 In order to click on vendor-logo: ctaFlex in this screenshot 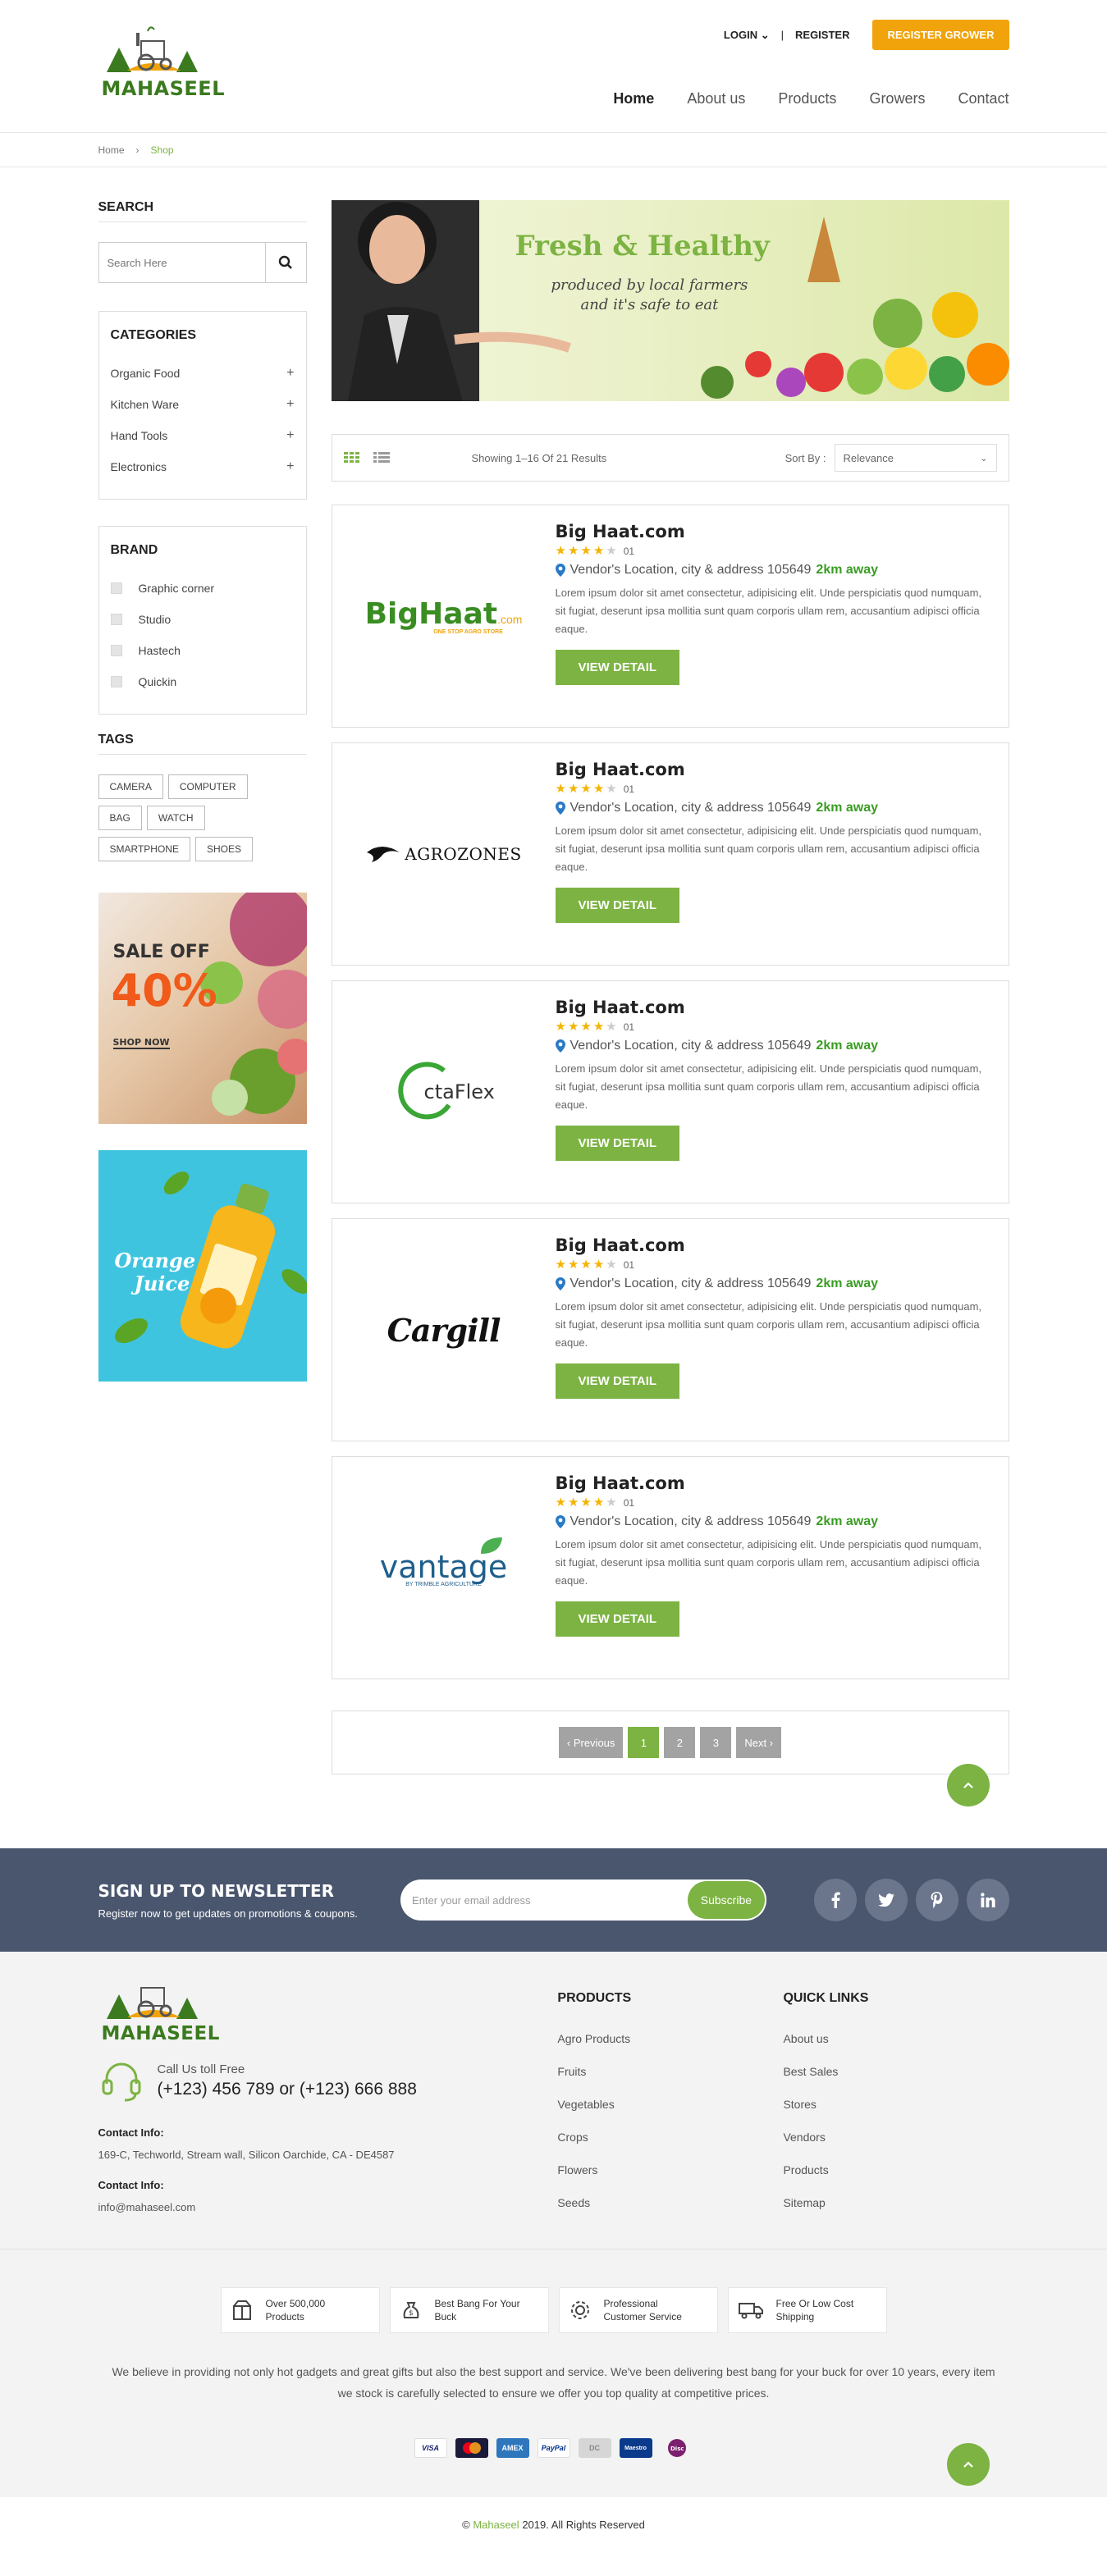, I will do `click(444, 1092)`.